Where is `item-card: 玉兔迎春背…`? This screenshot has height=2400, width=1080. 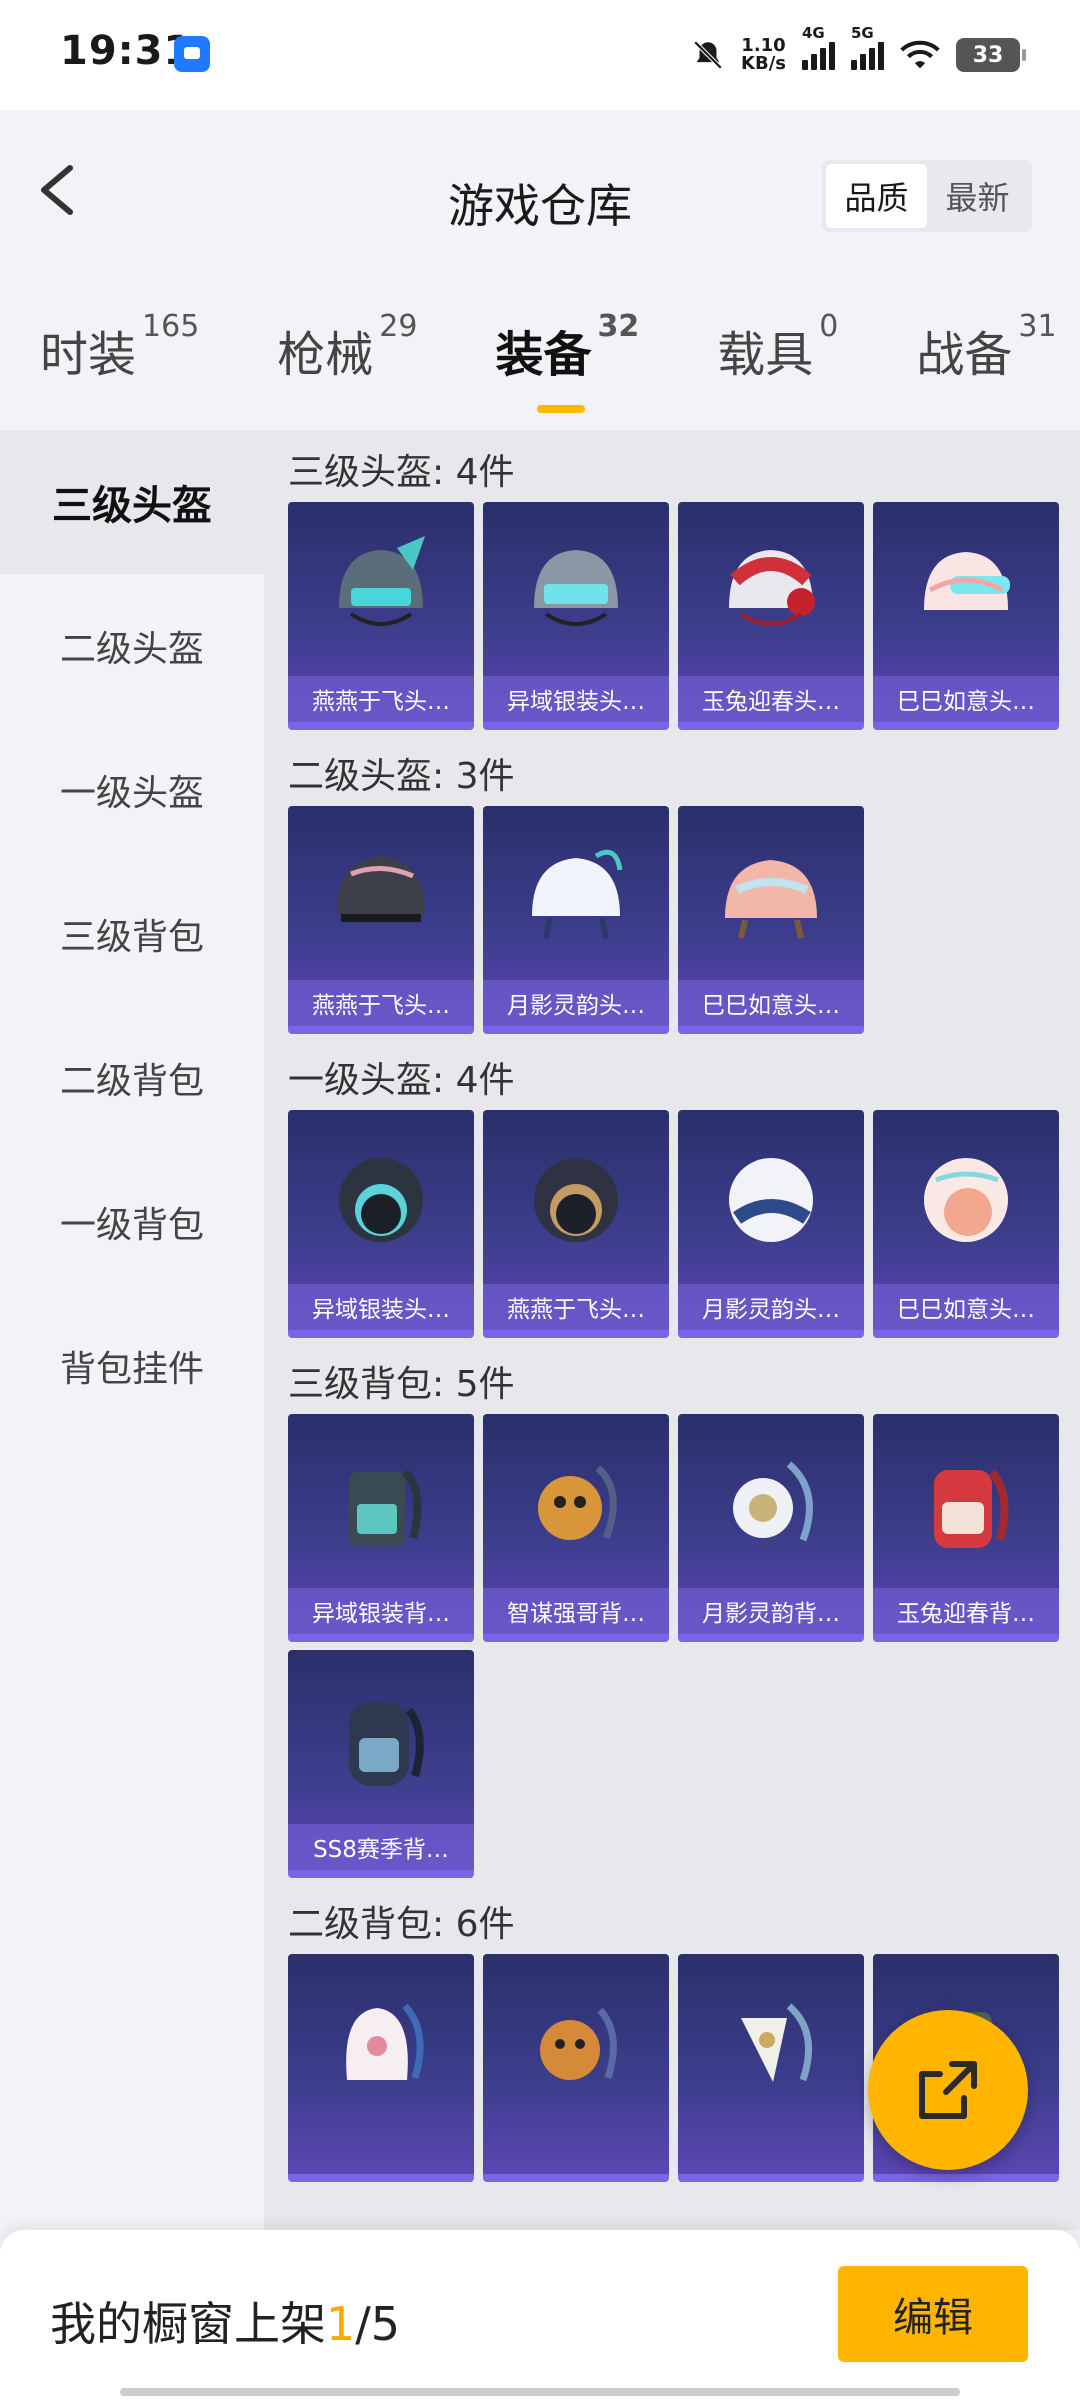 item-card: 玉兔迎春背… is located at coordinates (966, 1528).